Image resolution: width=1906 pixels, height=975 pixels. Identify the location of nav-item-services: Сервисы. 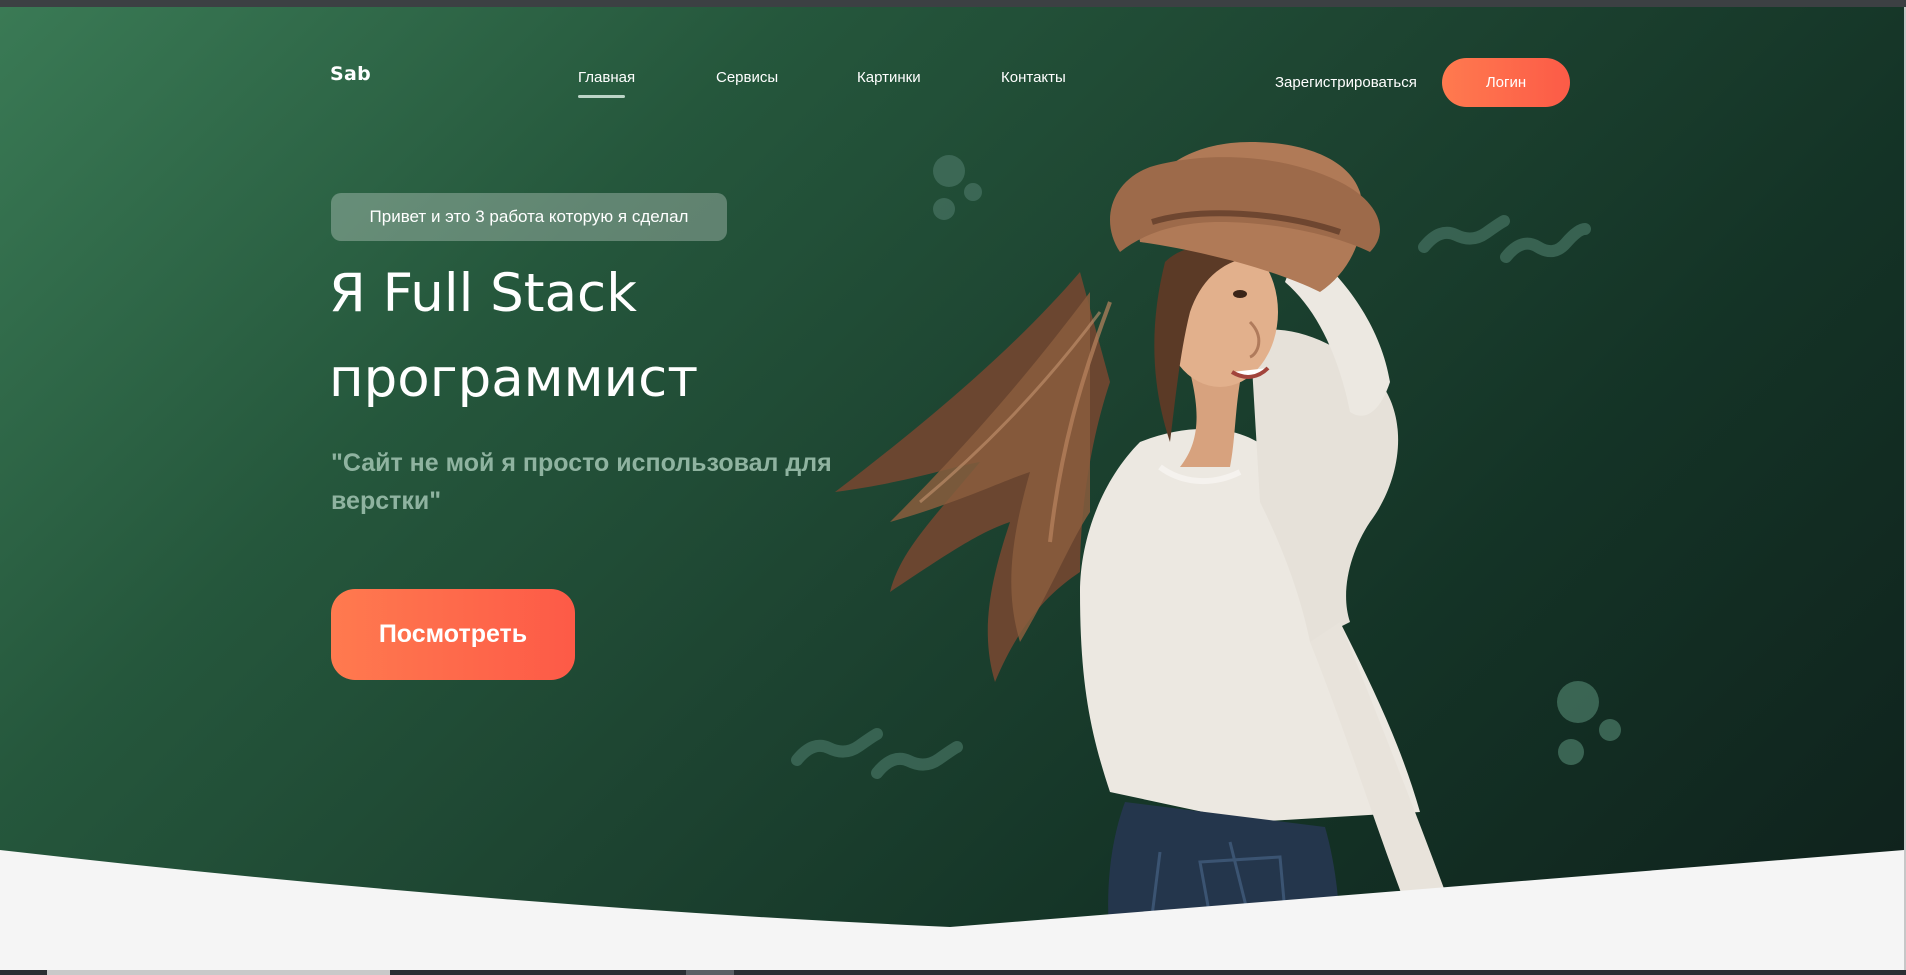
(747, 77).